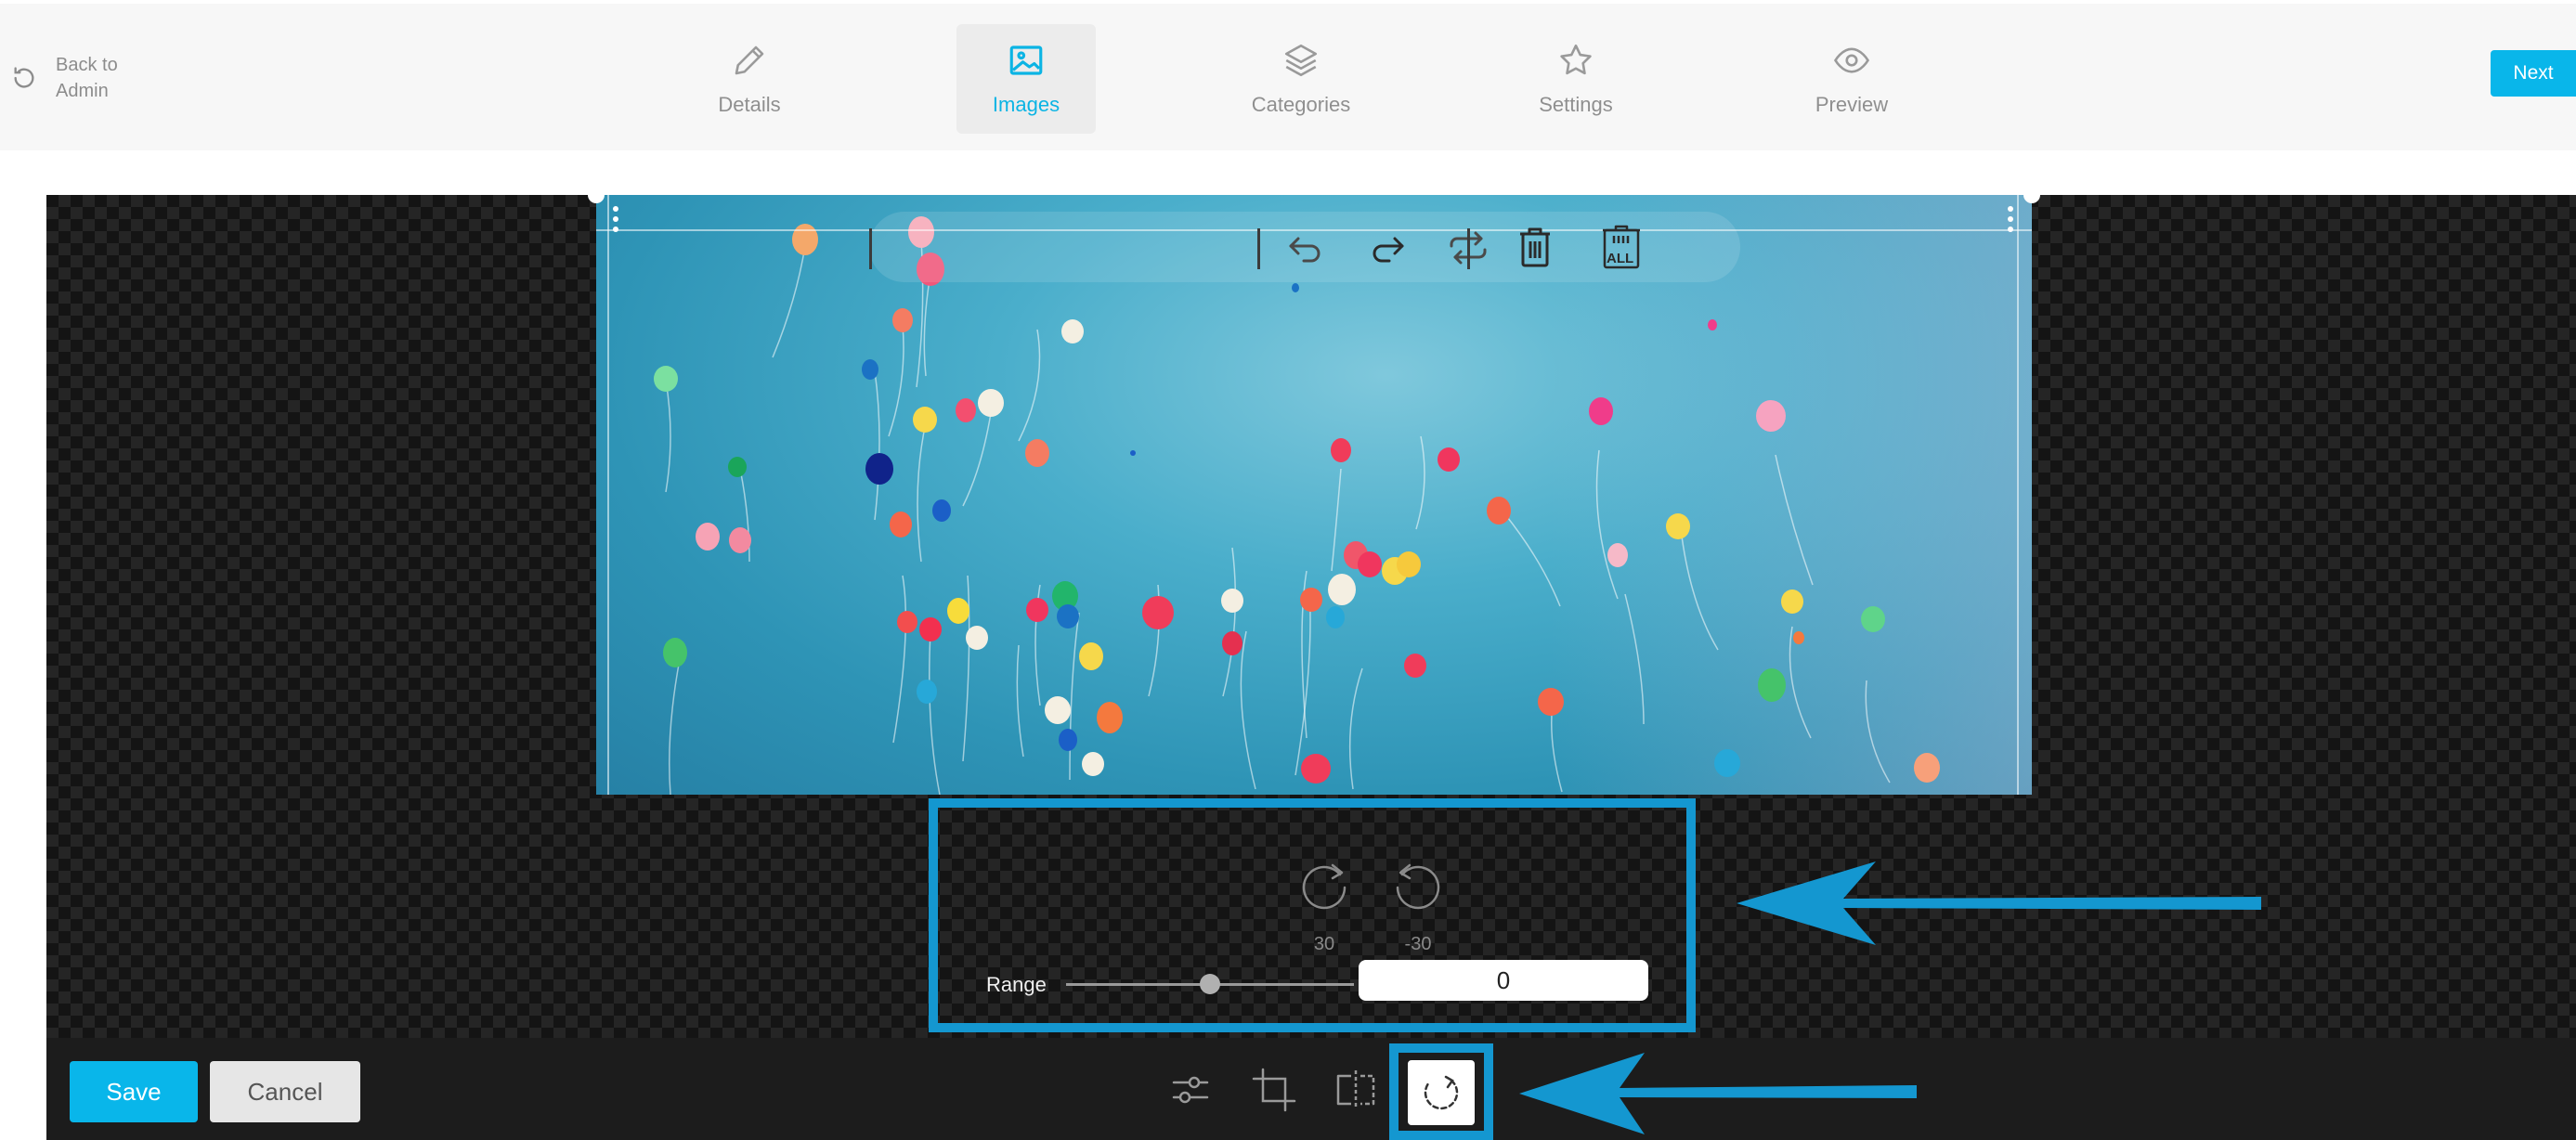  Describe the element at coordinates (749, 104) in the screenshot. I see `step-label: Details` at that location.